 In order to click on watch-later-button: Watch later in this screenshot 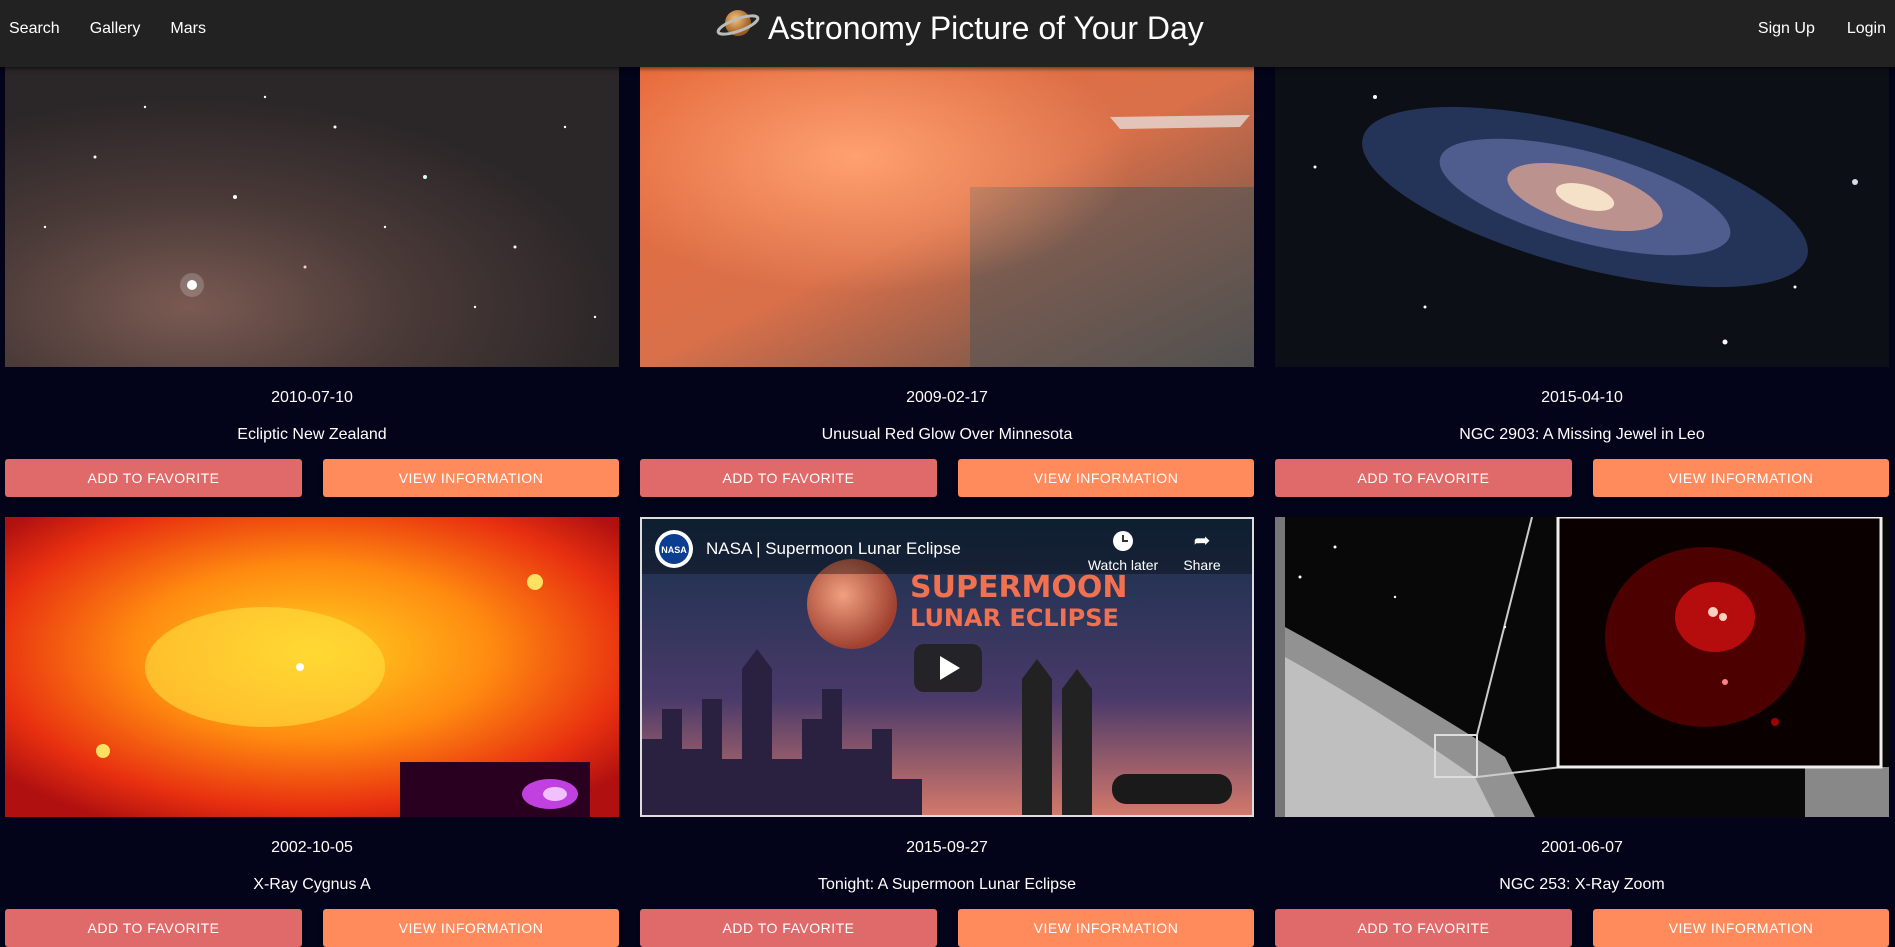, I will do `click(1123, 552)`.